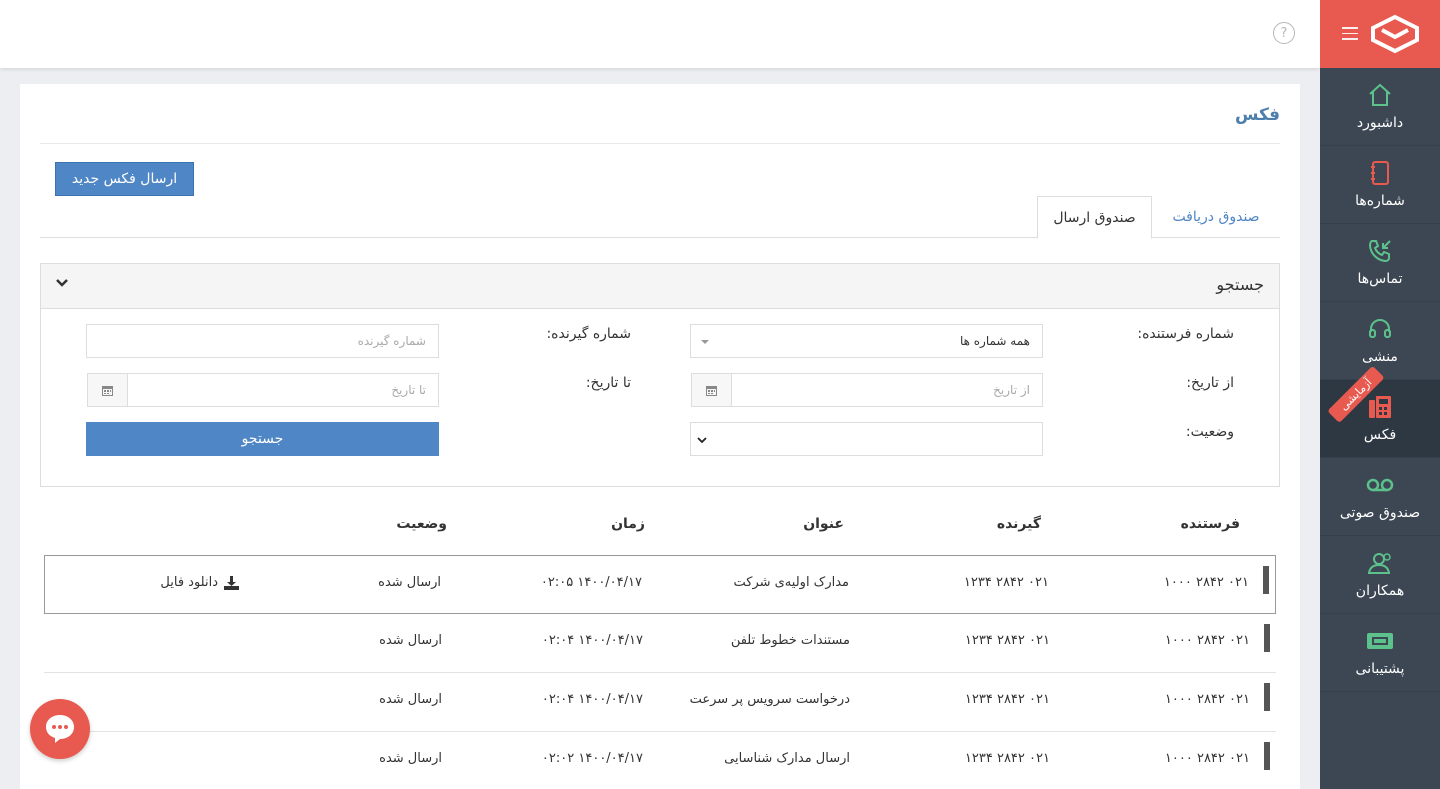 The image size is (1440, 789). I want to click on from-date-input: از تاریخ, so click(867, 390).